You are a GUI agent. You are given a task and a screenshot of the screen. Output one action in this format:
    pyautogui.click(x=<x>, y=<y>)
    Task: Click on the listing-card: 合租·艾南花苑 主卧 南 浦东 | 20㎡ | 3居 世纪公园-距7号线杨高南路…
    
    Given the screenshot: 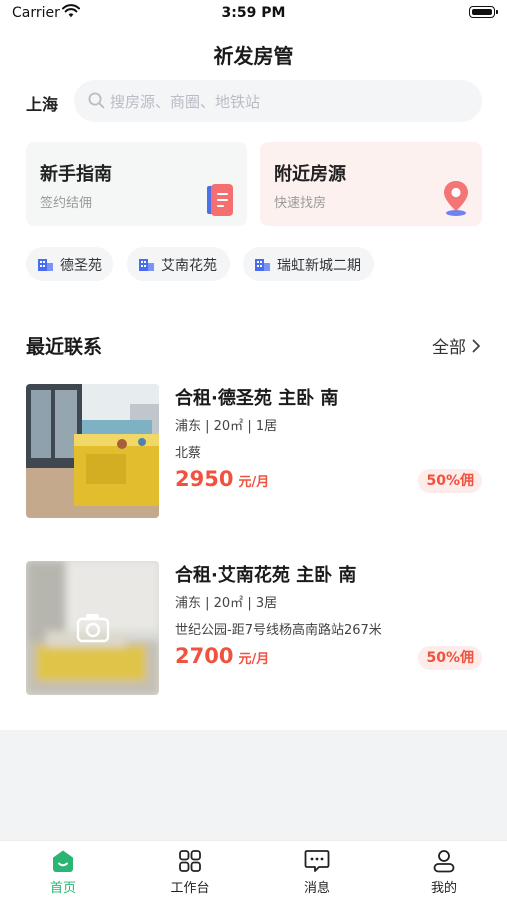 What is the action you would take?
    pyautogui.click(x=254, y=628)
    